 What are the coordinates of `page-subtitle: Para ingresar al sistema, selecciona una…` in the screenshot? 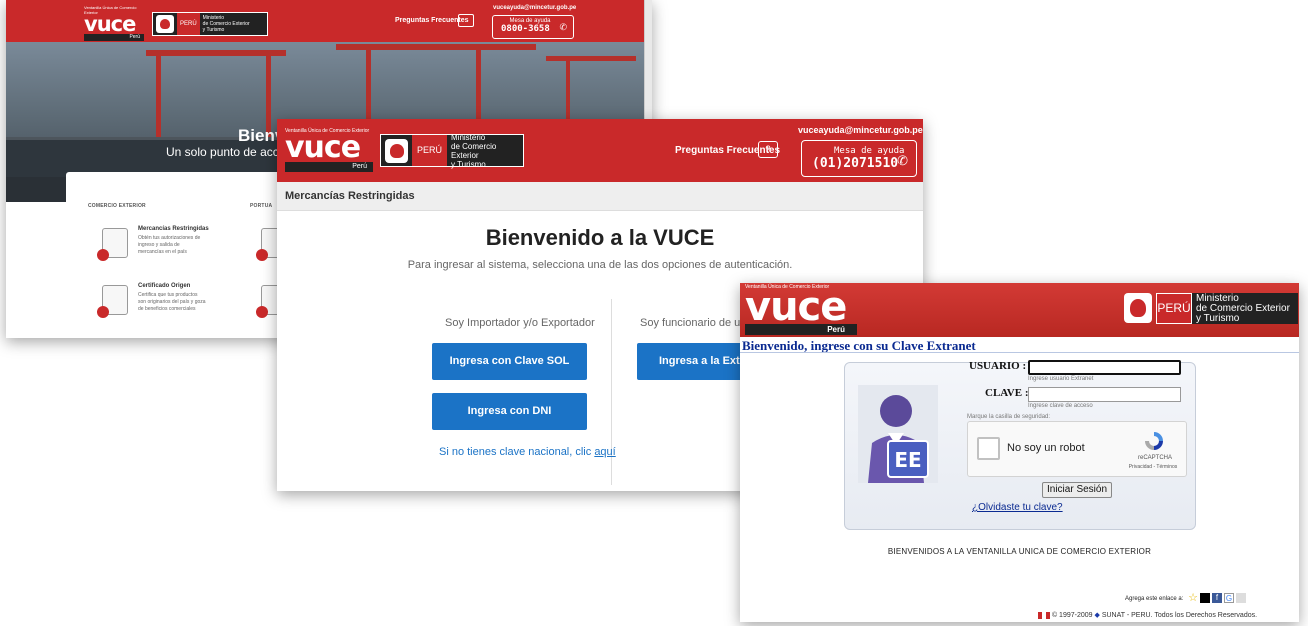 It's located at (600, 265).